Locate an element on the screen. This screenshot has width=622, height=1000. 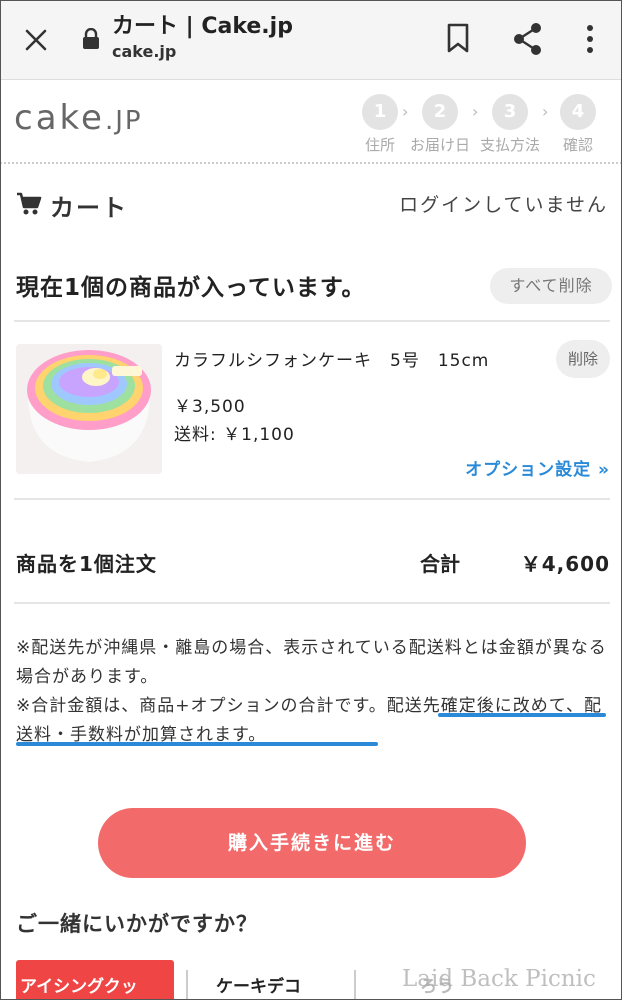
step-delivery-date: 2 お届け日 is located at coordinates (440, 124).